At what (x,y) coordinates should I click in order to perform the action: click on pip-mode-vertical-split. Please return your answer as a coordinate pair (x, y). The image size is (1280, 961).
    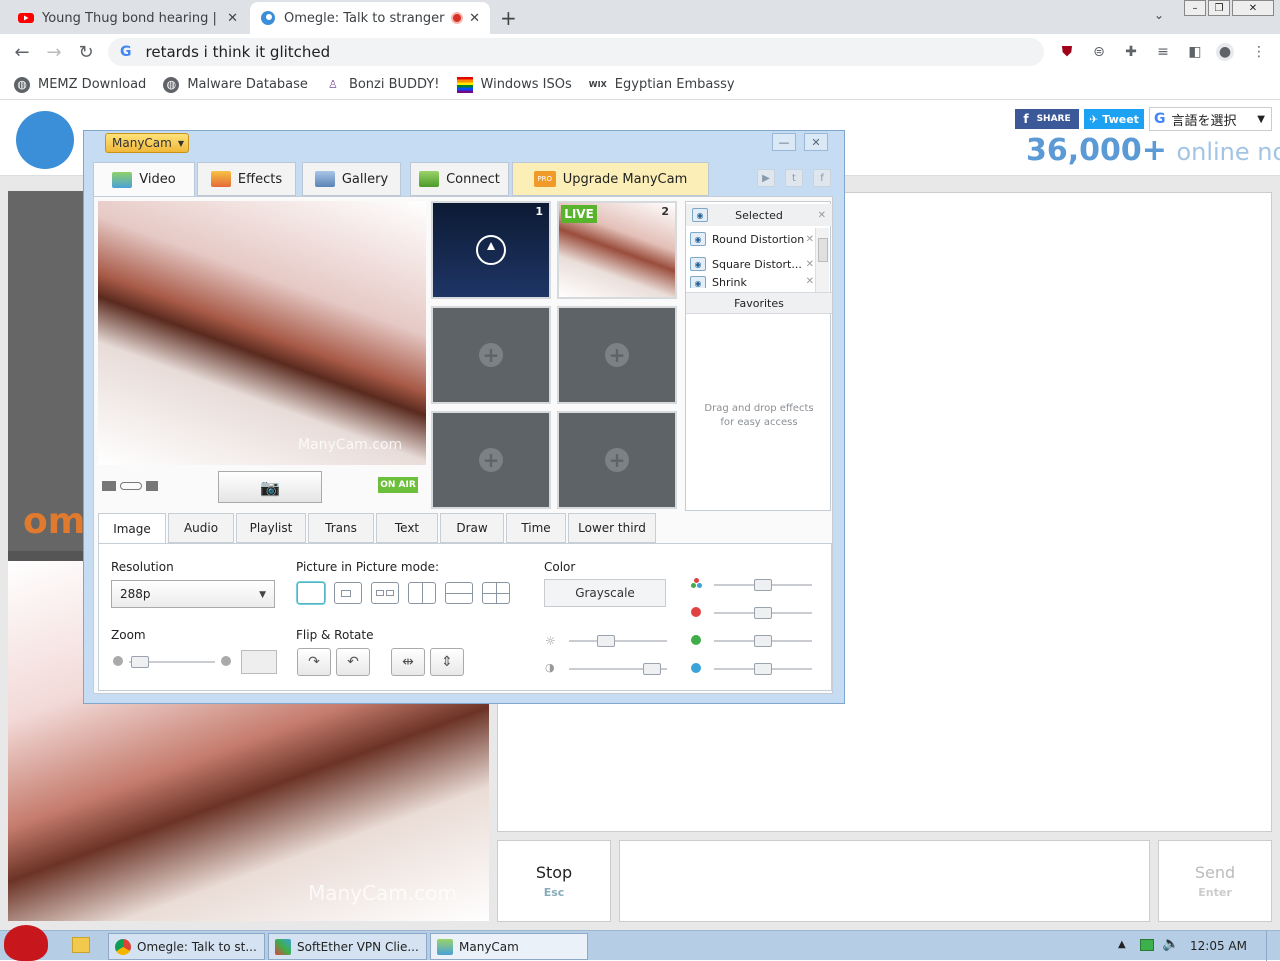
    Looking at the image, I should click on (422, 593).